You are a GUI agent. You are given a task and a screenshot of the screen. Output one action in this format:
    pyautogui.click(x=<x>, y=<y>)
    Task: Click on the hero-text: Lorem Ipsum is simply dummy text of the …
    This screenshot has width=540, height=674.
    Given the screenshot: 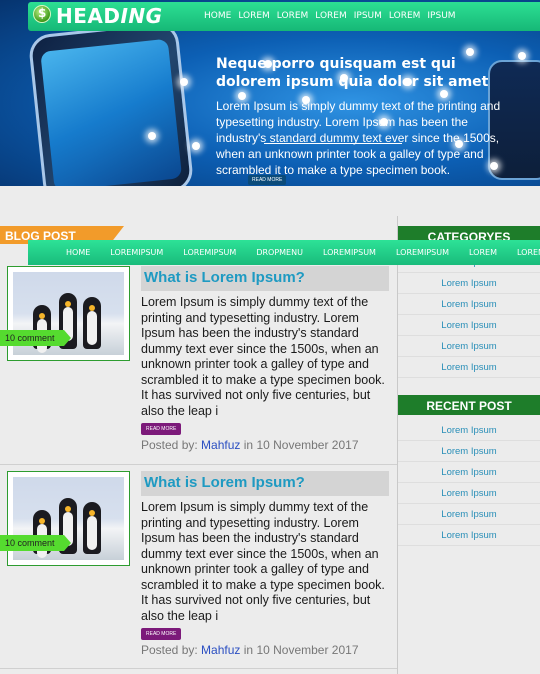 What is the action you would take?
    pyautogui.click(x=358, y=138)
    